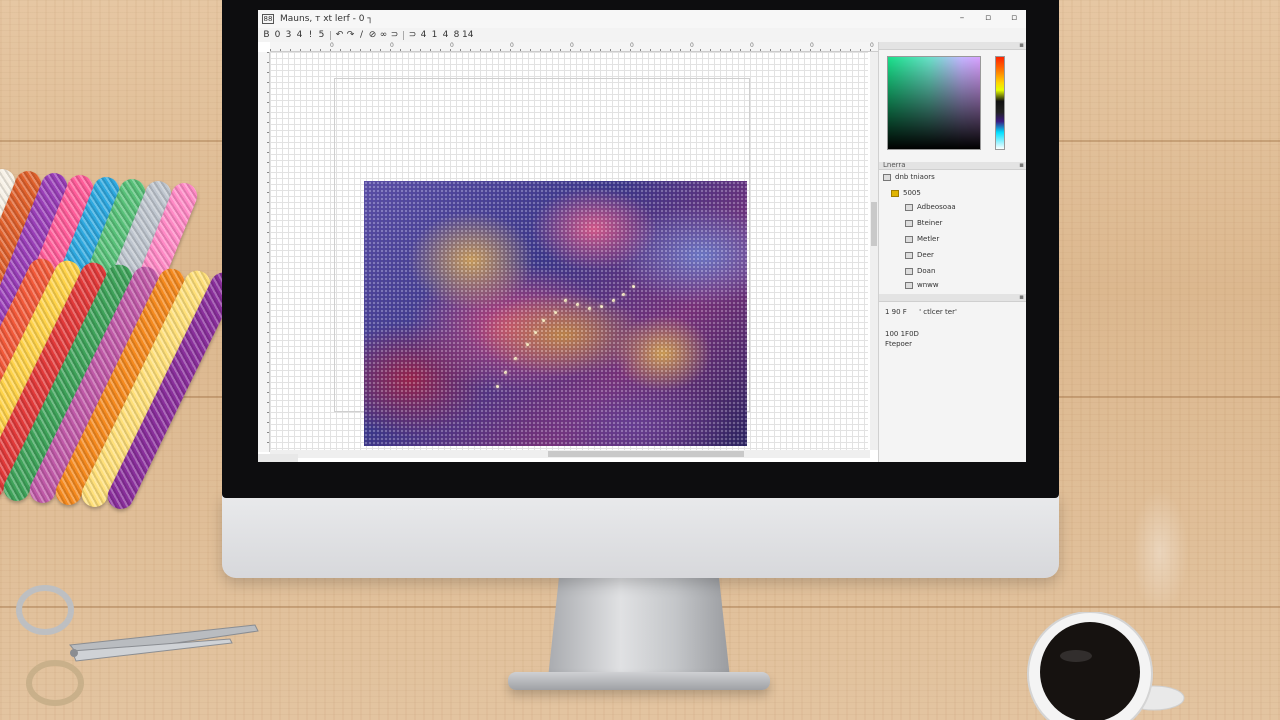 The width and height of the screenshot is (1280, 720). I want to click on toolbar-tool-button: /, so click(361, 35).